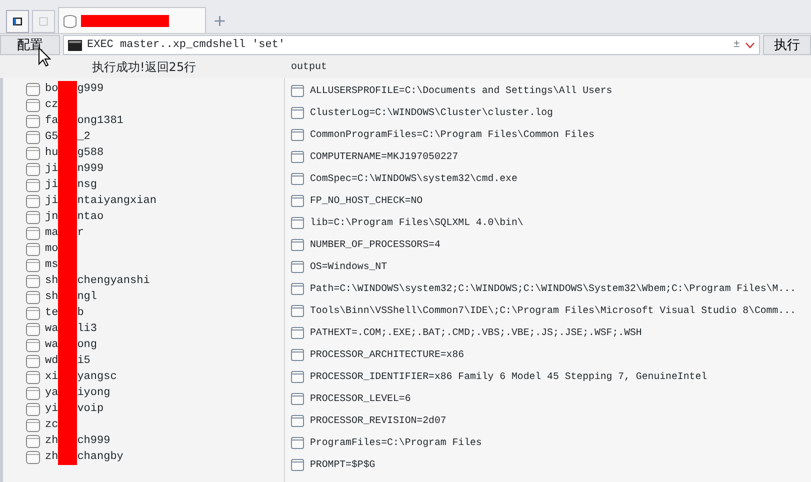 Image resolution: width=811 pixels, height=482 pixels. Describe the element at coordinates (343, 465) in the screenshot. I see `output-line: PROMPT=$P$G` at that location.